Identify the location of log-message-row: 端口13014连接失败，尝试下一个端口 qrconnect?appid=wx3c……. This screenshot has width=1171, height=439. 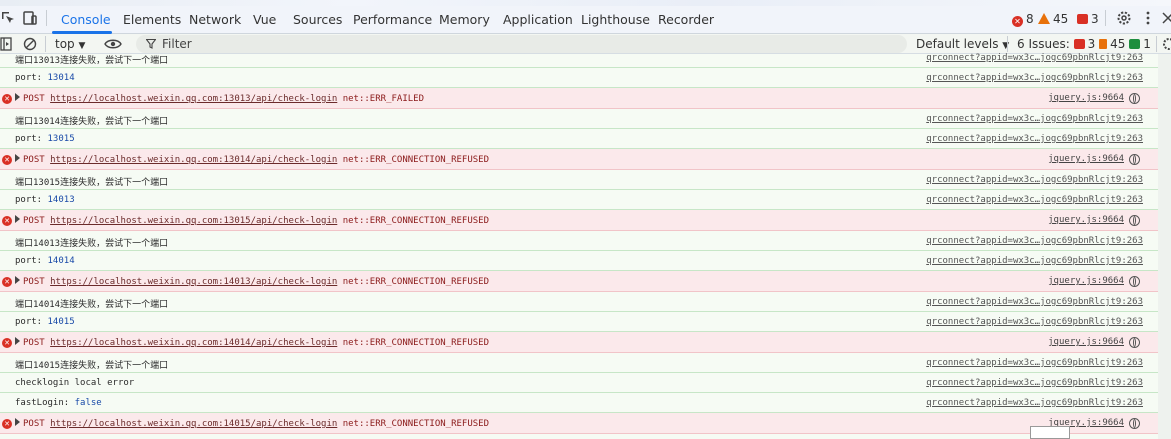
(579, 119).